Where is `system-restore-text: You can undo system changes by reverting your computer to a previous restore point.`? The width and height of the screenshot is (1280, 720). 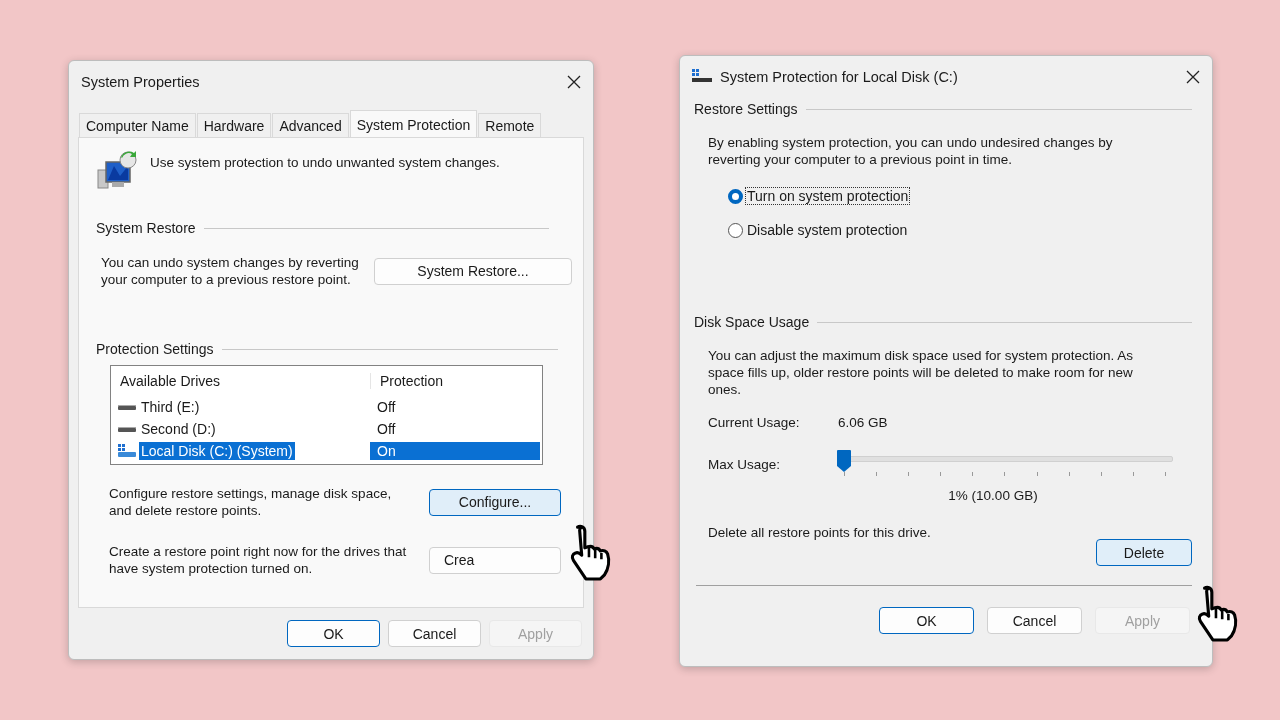
system-restore-text: You can undo system changes by reverting your computer to a previous restore point. is located at coordinates (230, 271).